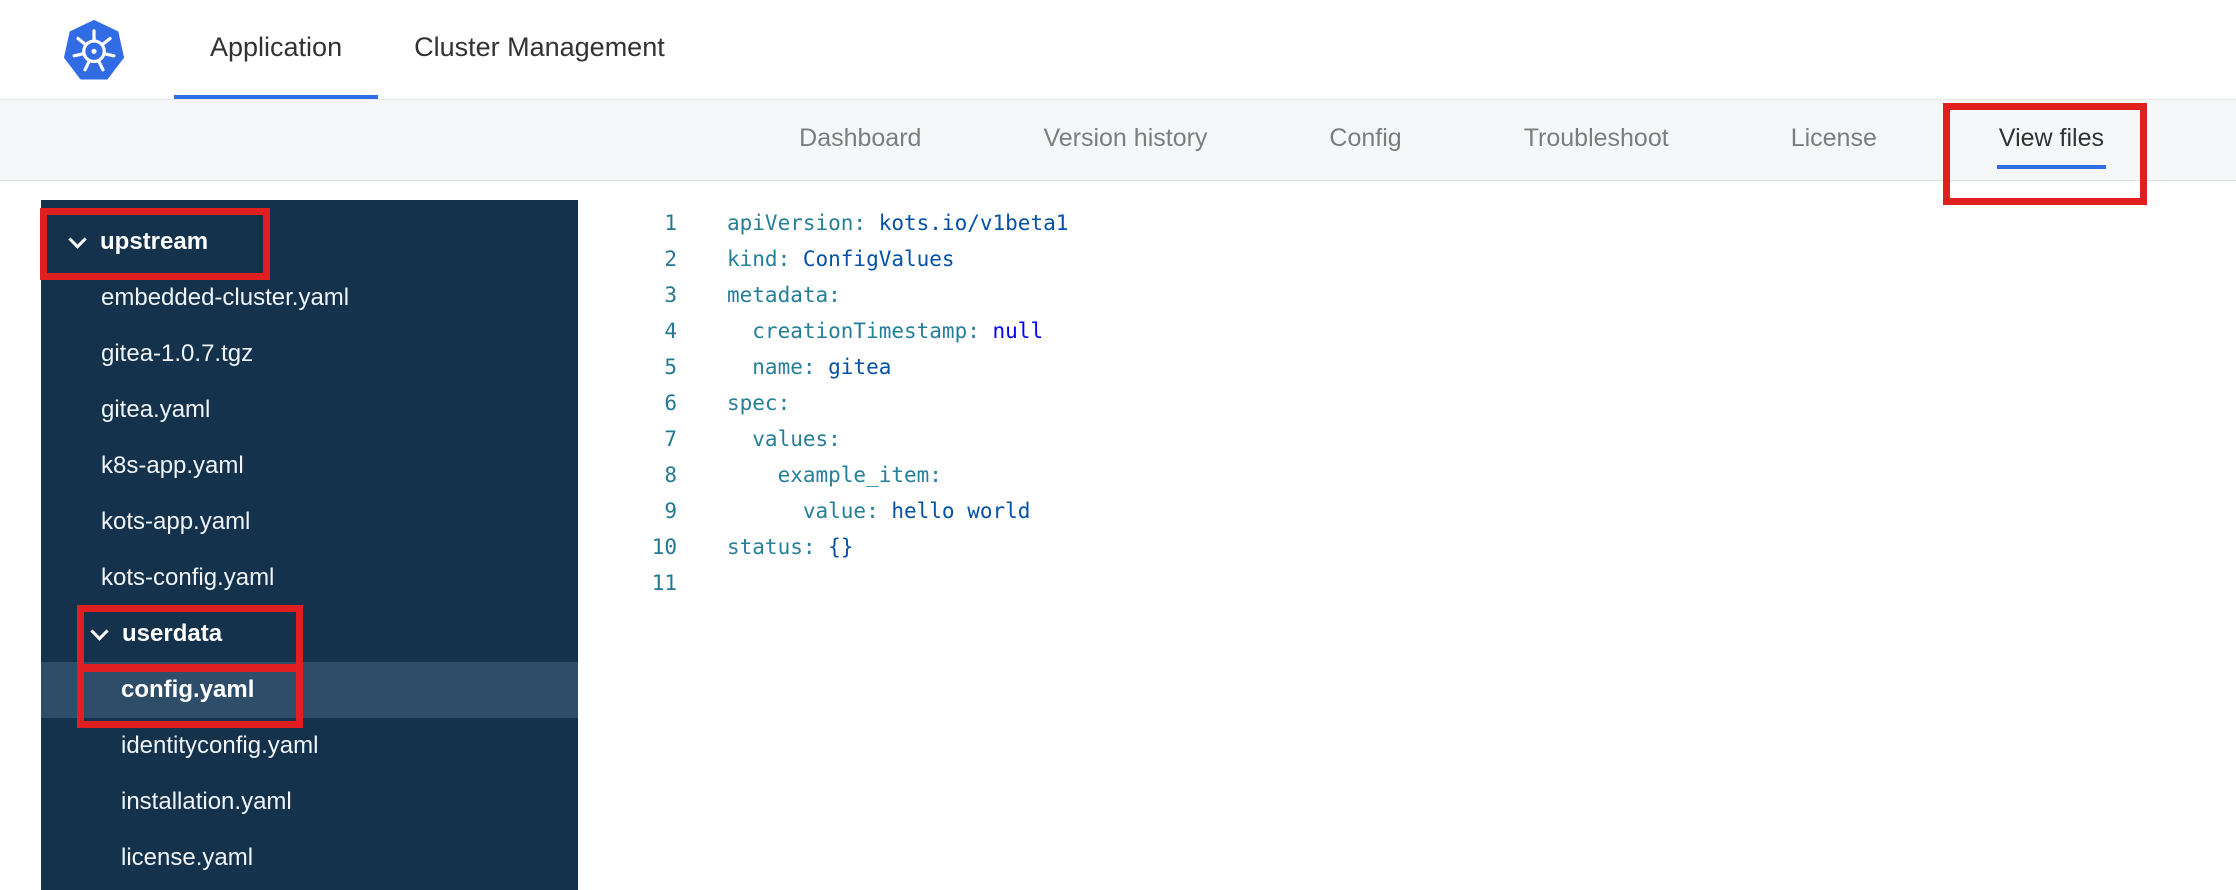 This screenshot has width=2236, height=890. I want to click on subnav-item-license: License, so click(1834, 140).